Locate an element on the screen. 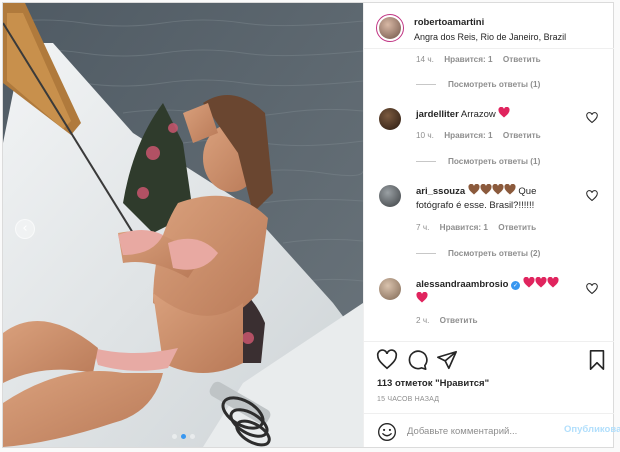 Image resolution: width=620 pixels, height=452 pixels. carousel-dots is located at coordinates (183, 436).